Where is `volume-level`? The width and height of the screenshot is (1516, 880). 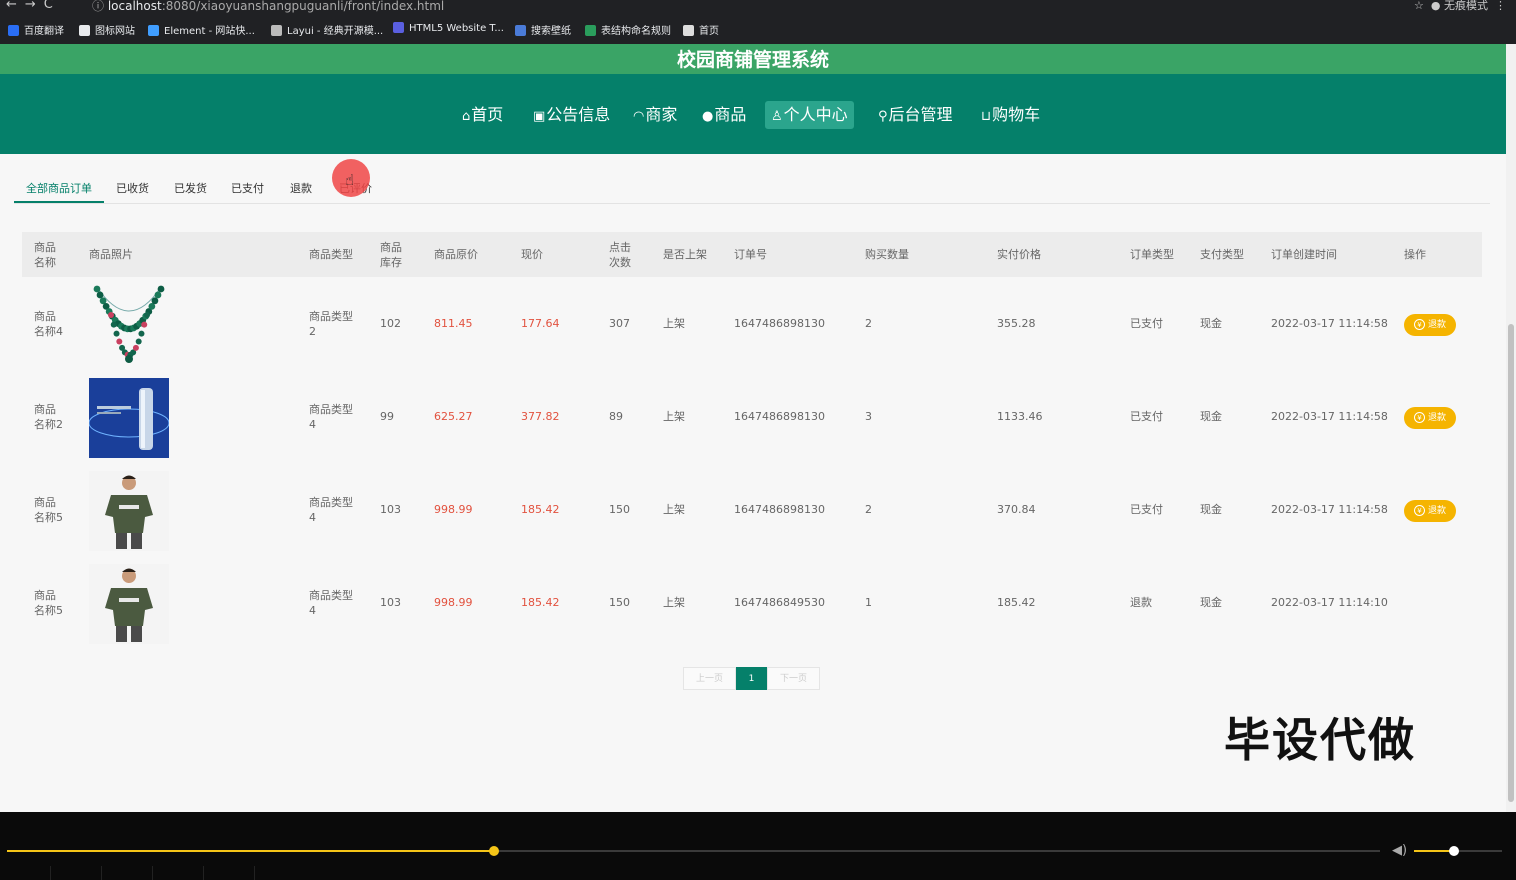
volume-level is located at coordinates (1434, 851).